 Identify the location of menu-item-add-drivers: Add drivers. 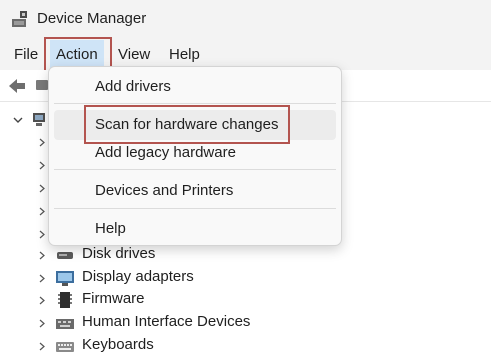
(195, 87).